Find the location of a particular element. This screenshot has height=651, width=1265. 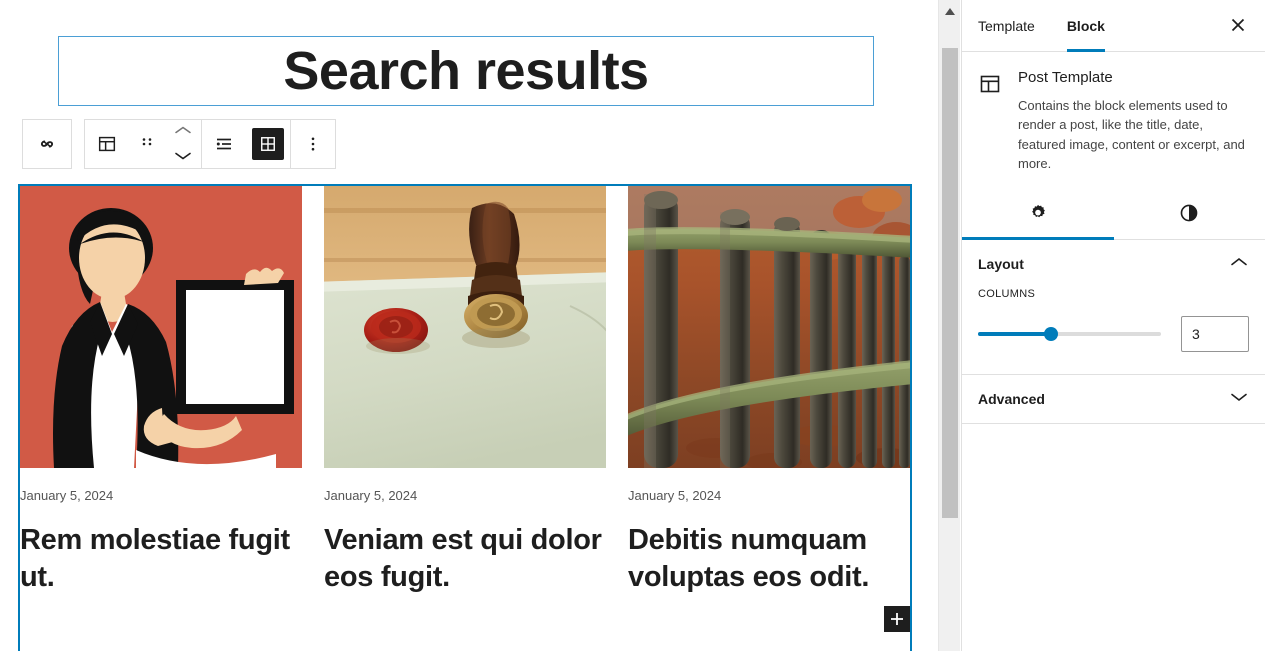

drag-handle-button is located at coordinates (147, 144).